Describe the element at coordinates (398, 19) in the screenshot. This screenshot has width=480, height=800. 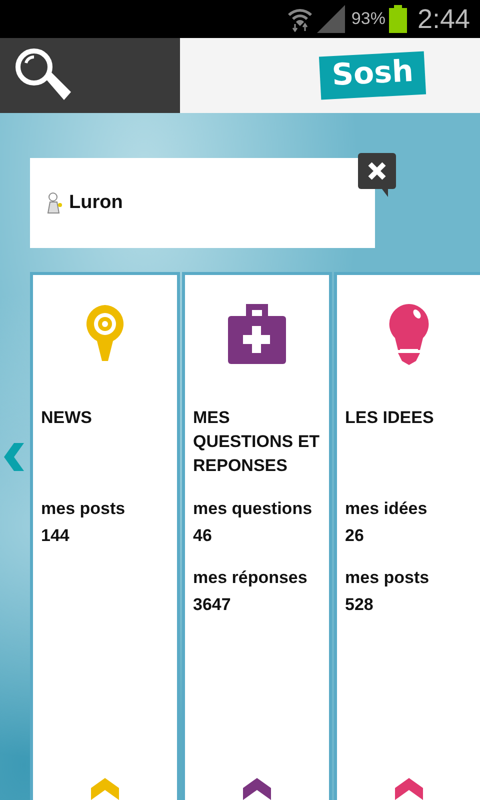
I see `battery-icon` at that location.